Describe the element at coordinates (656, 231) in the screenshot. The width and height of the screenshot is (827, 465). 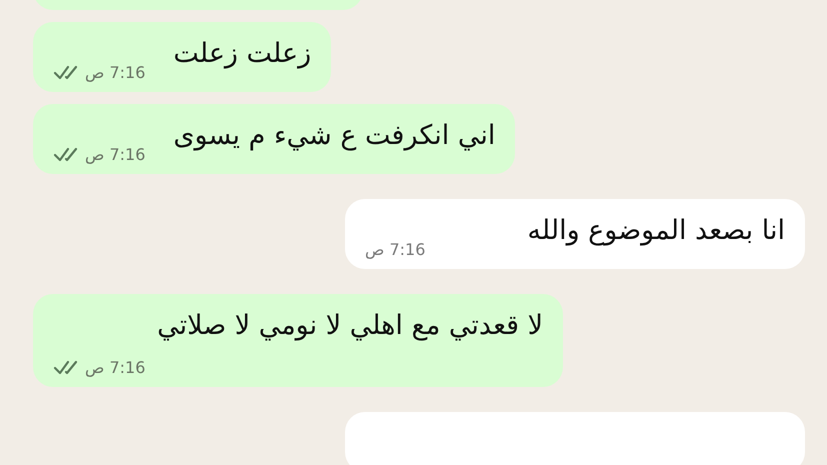
I see `message-text: انا بصعد الموضوع والله` at that location.